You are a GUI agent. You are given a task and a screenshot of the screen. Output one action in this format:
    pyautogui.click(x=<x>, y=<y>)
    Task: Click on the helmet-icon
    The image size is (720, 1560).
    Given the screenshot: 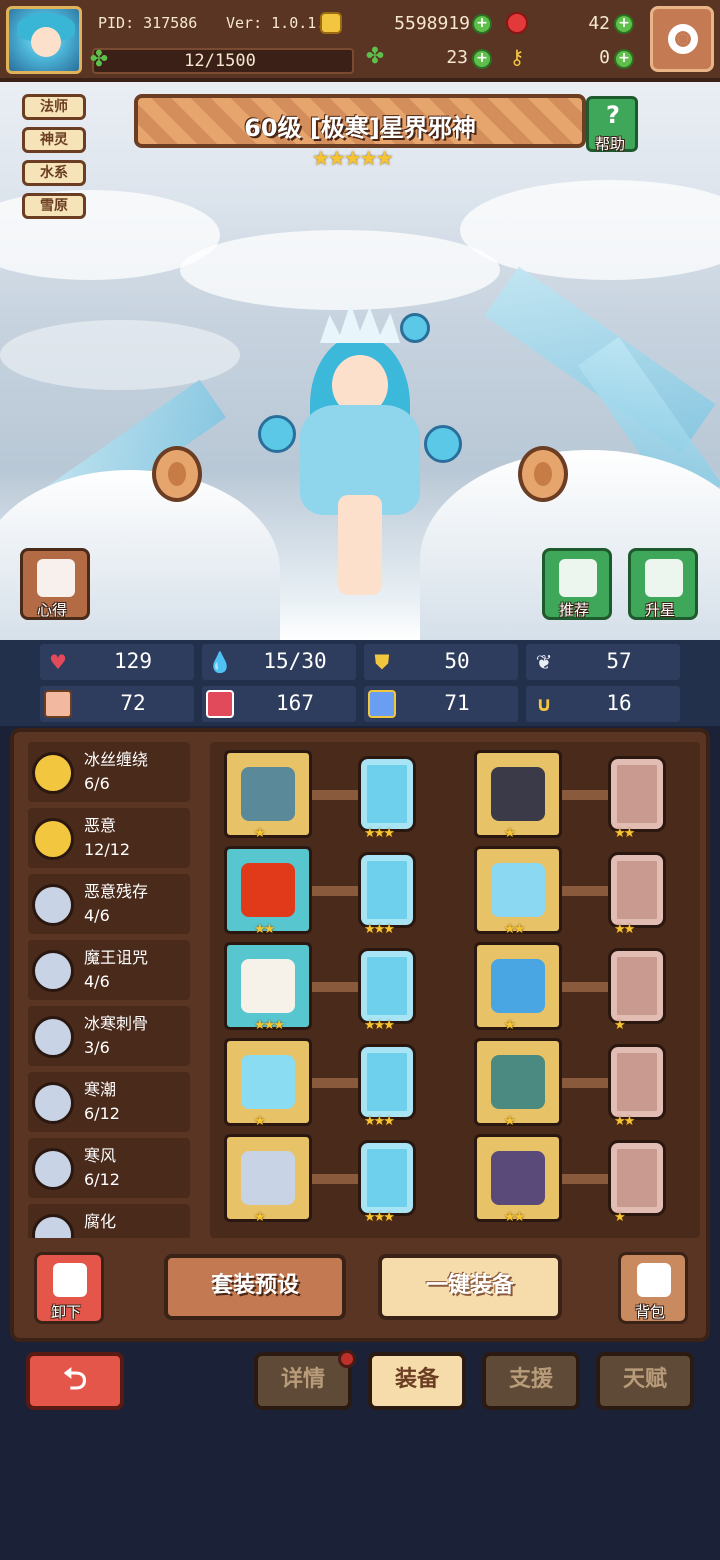 What is the action you would take?
    pyautogui.click(x=518, y=794)
    